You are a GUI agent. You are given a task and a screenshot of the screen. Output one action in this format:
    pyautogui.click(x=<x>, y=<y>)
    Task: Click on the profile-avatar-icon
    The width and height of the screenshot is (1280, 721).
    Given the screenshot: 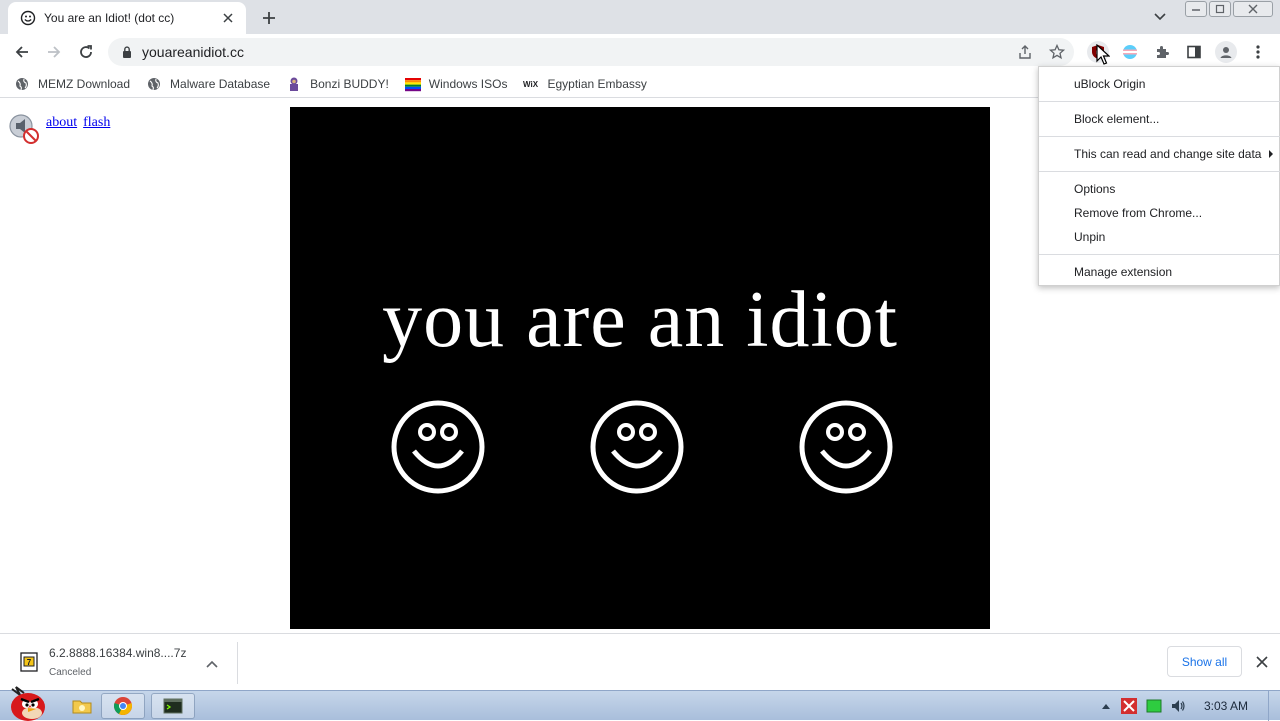 What is the action you would take?
    pyautogui.click(x=1226, y=52)
    